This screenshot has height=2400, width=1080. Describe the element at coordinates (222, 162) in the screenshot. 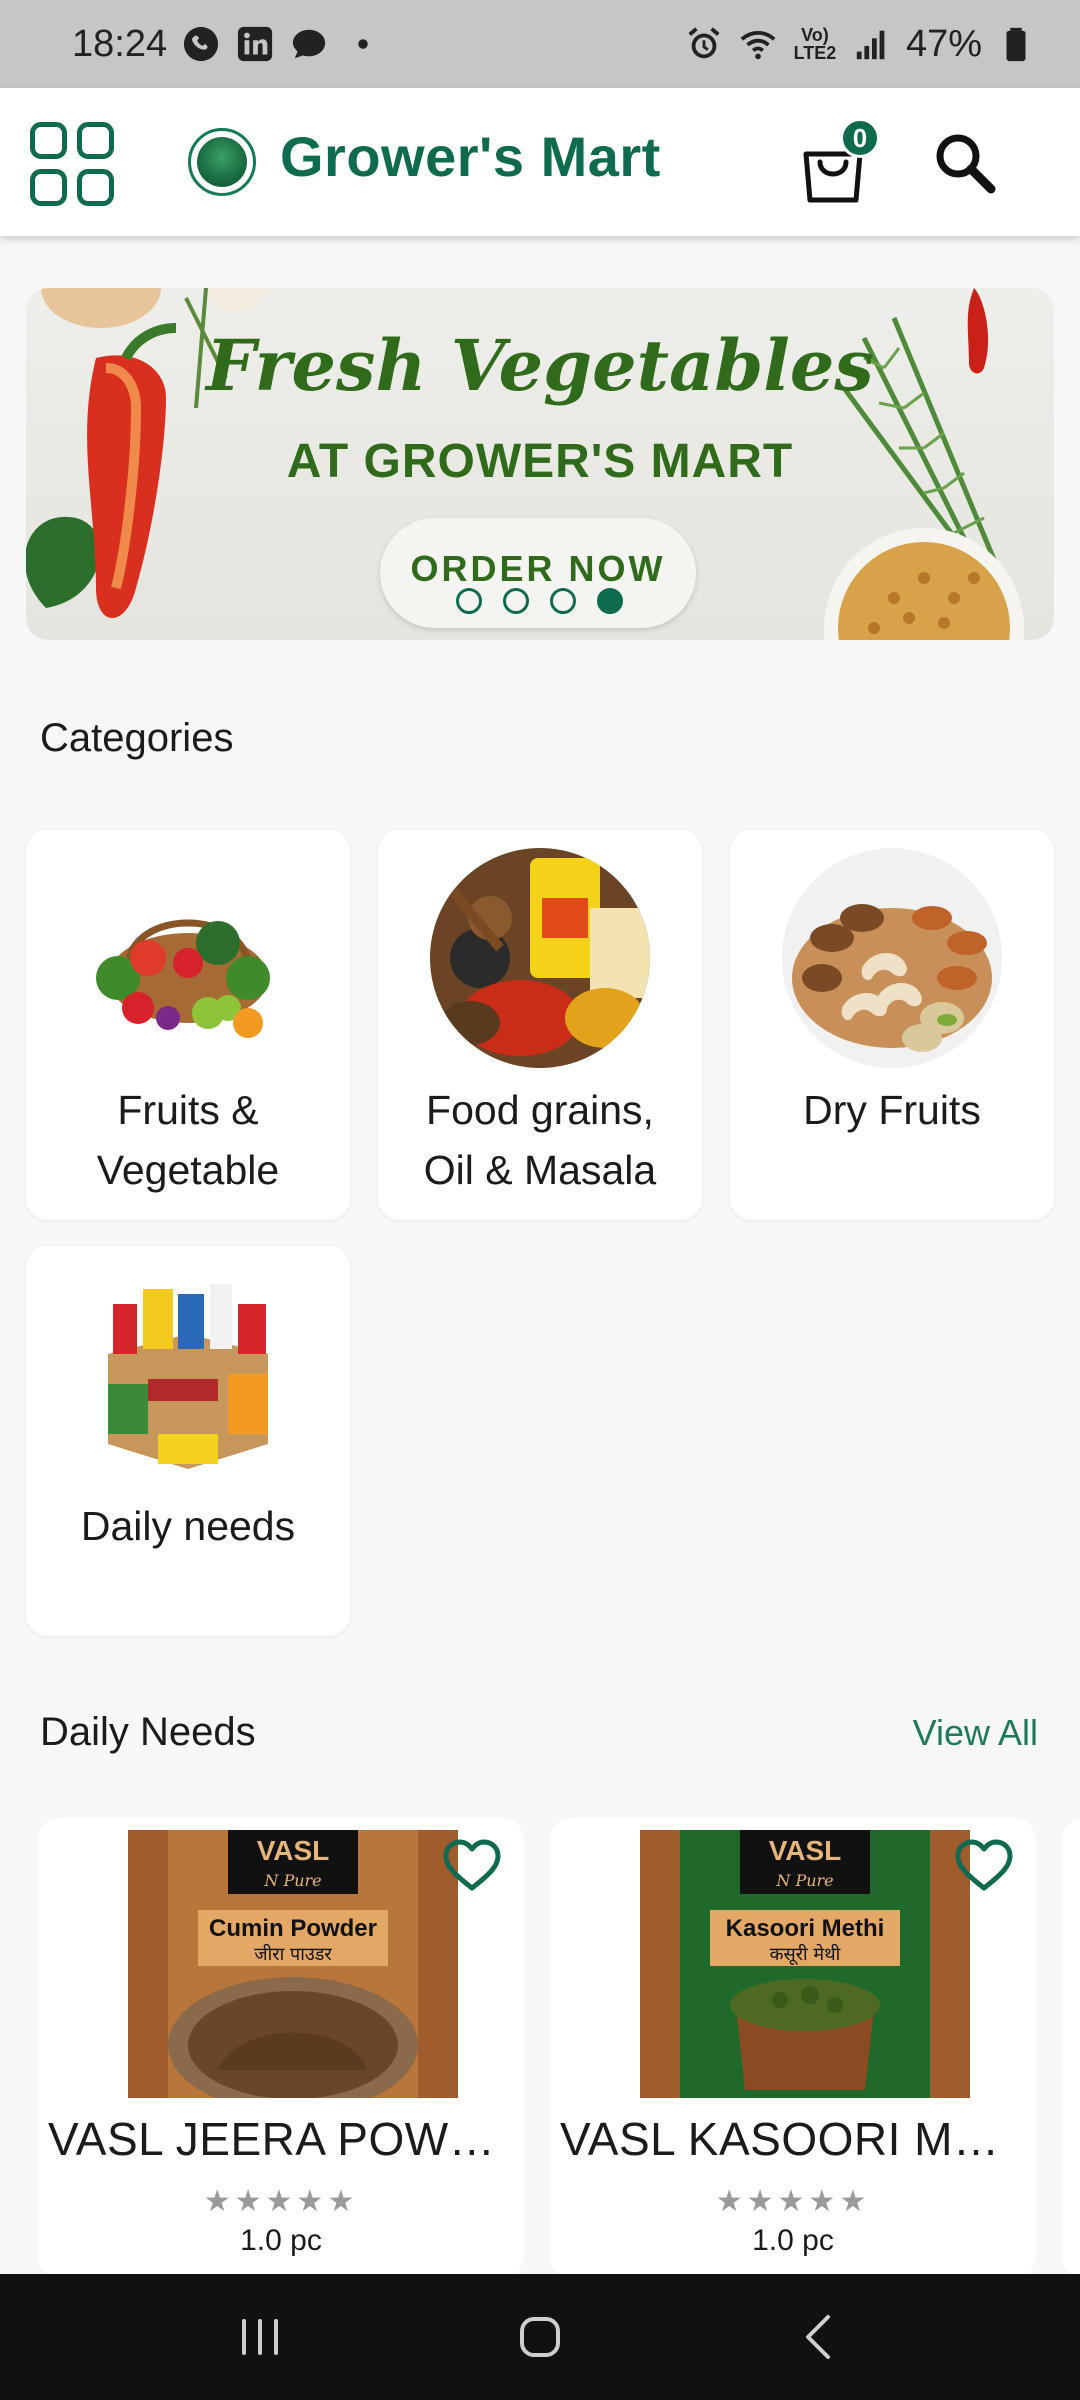

I see `brand-logo` at that location.